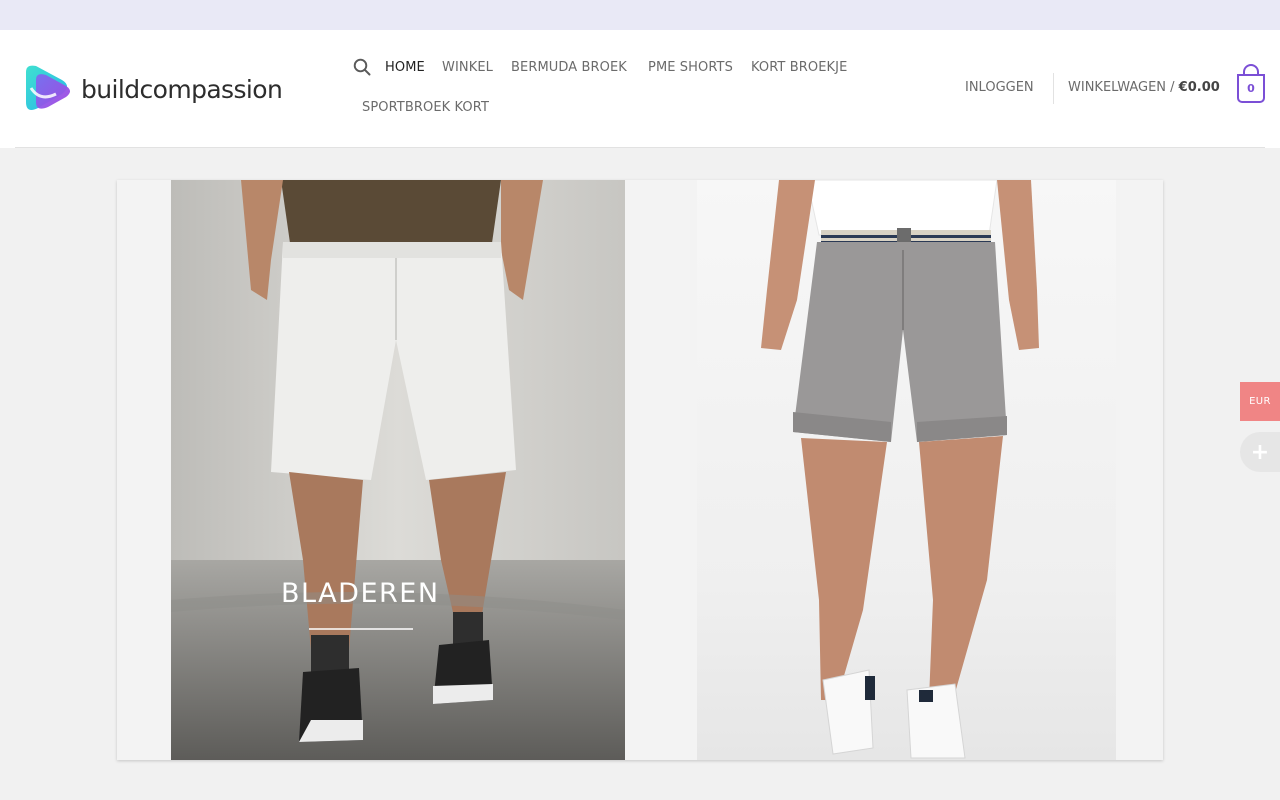  What do you see at coordinates (640, 147) in the screenshot?
I see `header-divider` at bounding box center [640, 147].